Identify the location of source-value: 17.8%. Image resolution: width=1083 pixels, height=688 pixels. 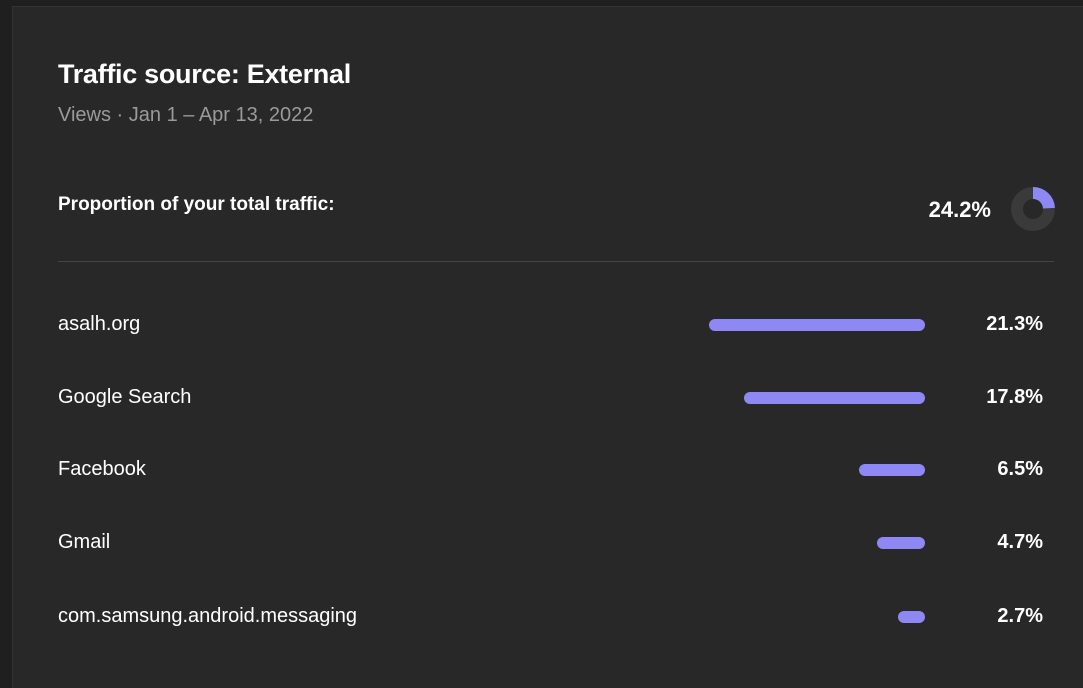
(1014, 397).